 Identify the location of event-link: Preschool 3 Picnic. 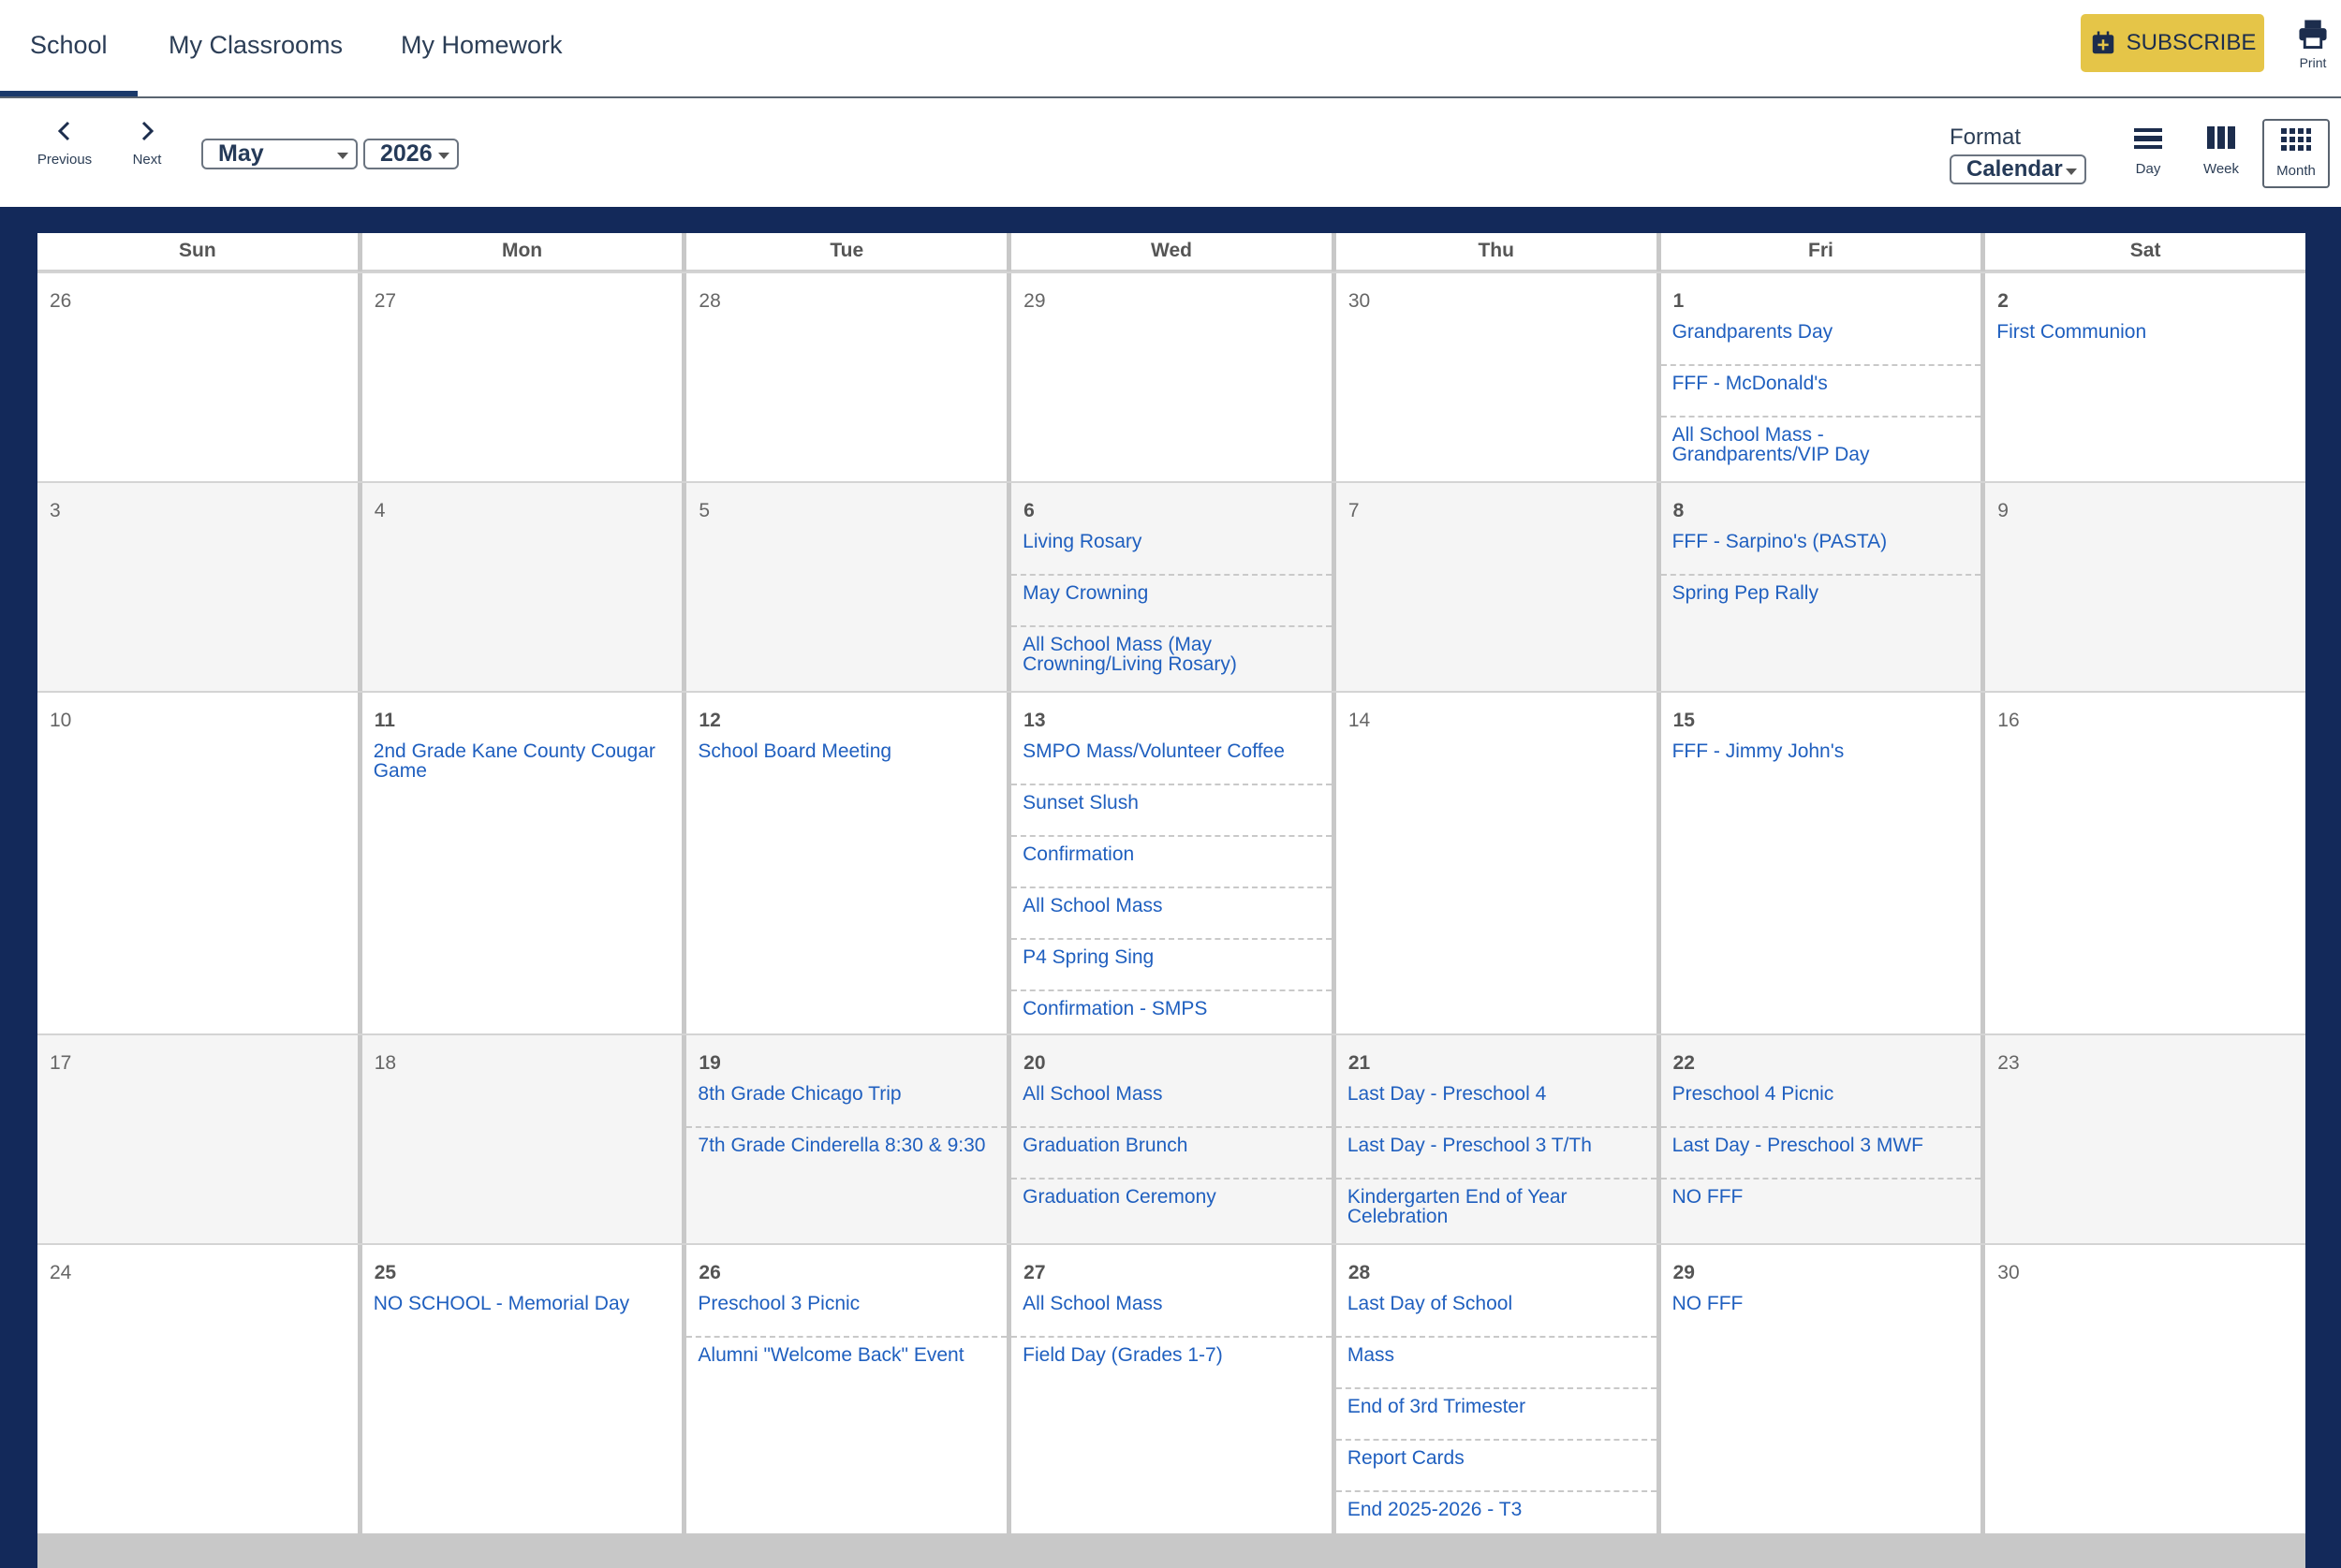
(847, 1312).